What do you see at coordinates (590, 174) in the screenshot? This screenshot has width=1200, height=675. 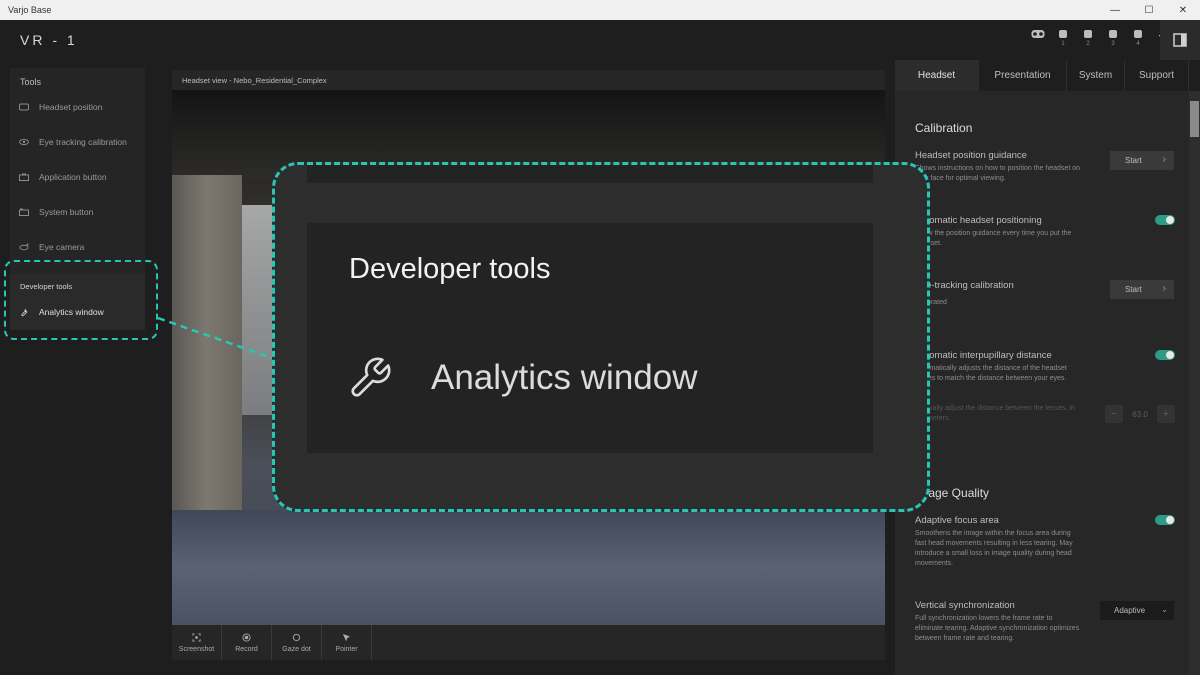 I see `zoom-top-strip` at bounding box center [590, 174].